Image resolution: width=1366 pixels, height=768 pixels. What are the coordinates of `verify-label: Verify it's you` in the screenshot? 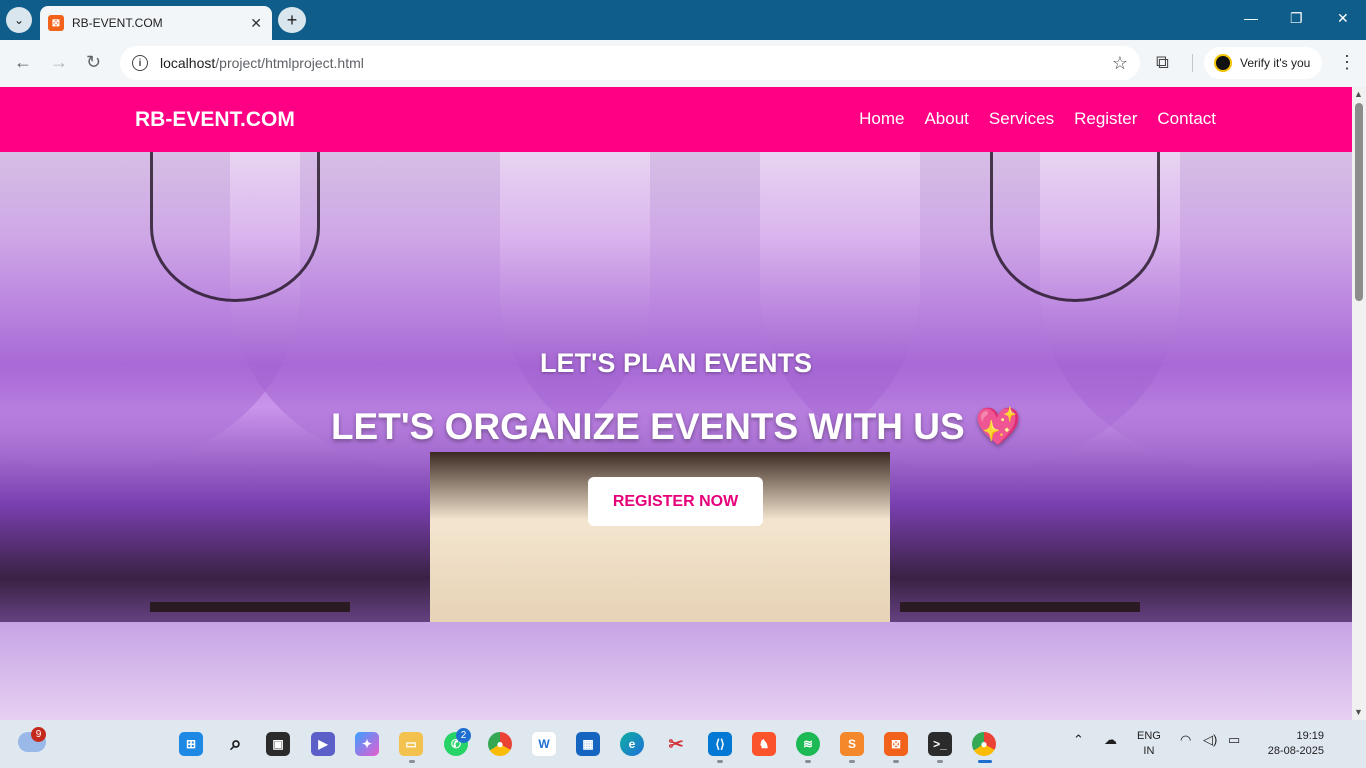 It's located at (1275, 63).